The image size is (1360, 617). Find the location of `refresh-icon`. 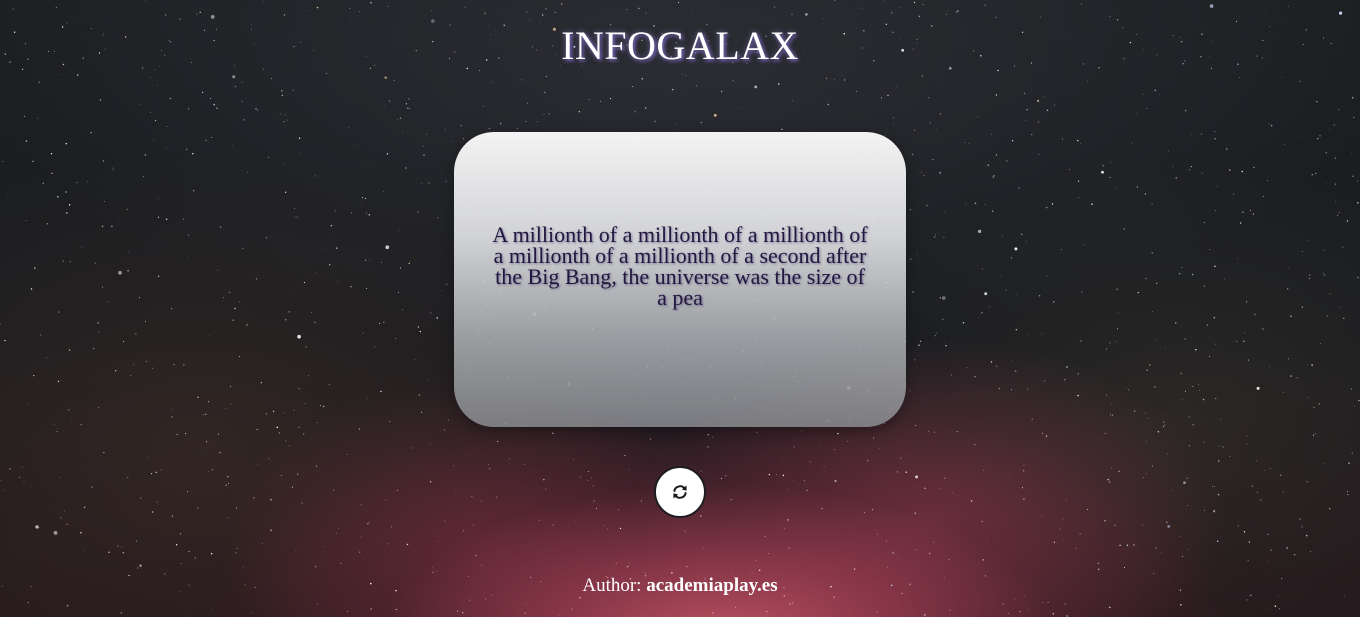

refresh-icon is located at coordinates (680, 492).